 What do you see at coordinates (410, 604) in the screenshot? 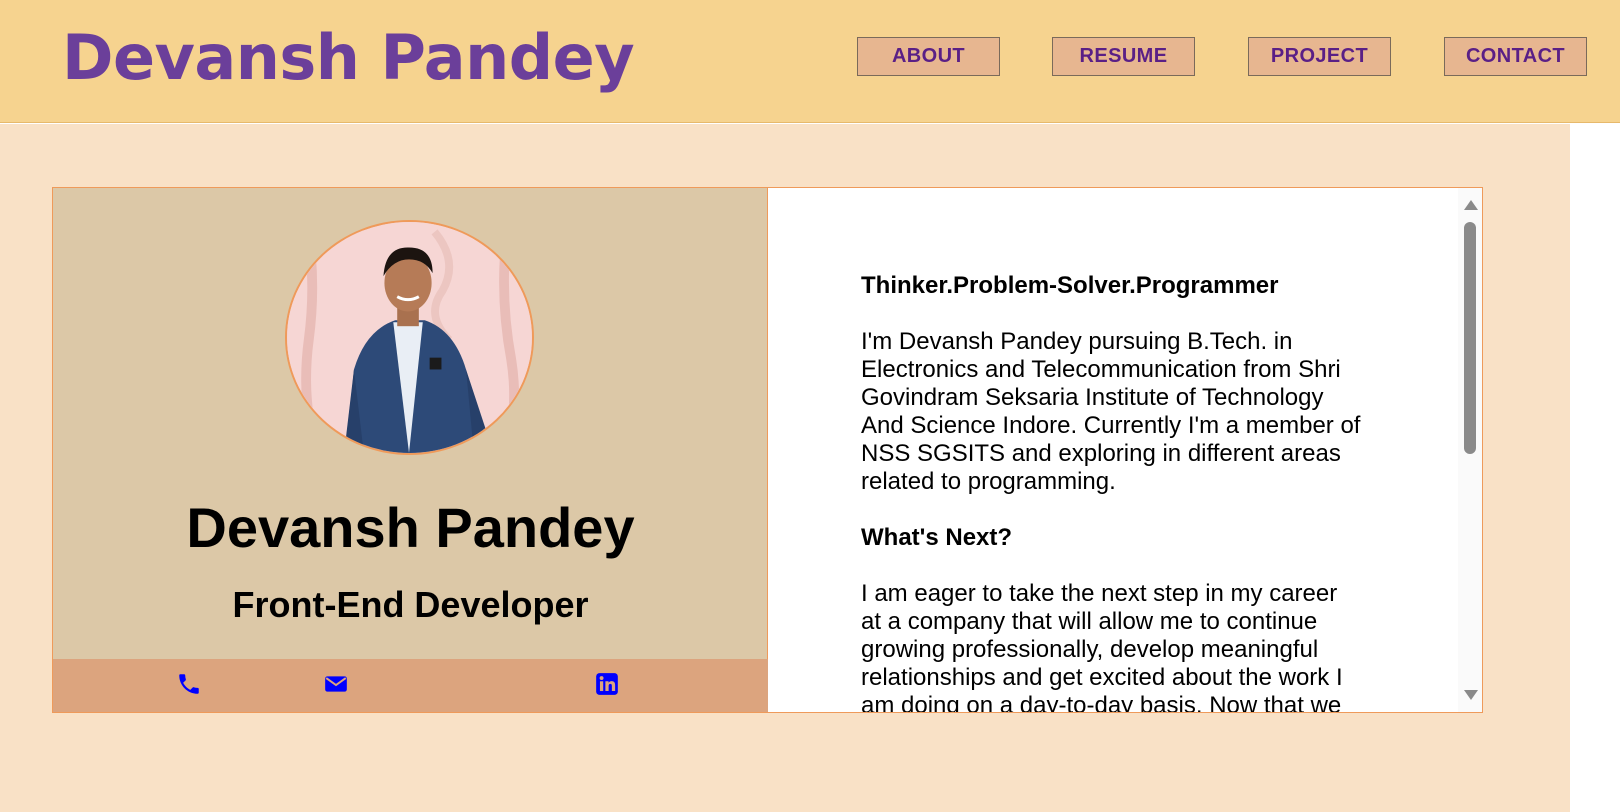
I see `profile-role: Front-End Developer` at bounding box center [410, 604].